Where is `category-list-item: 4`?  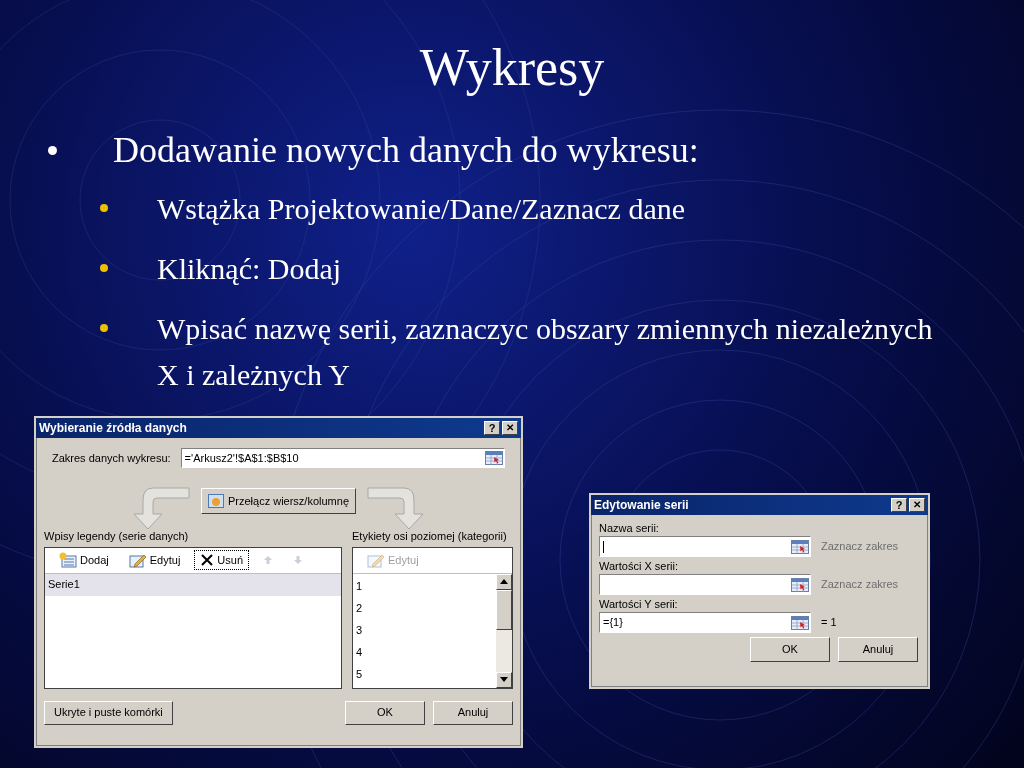 category-list-item: 4 is located at coordinates (424, 652).